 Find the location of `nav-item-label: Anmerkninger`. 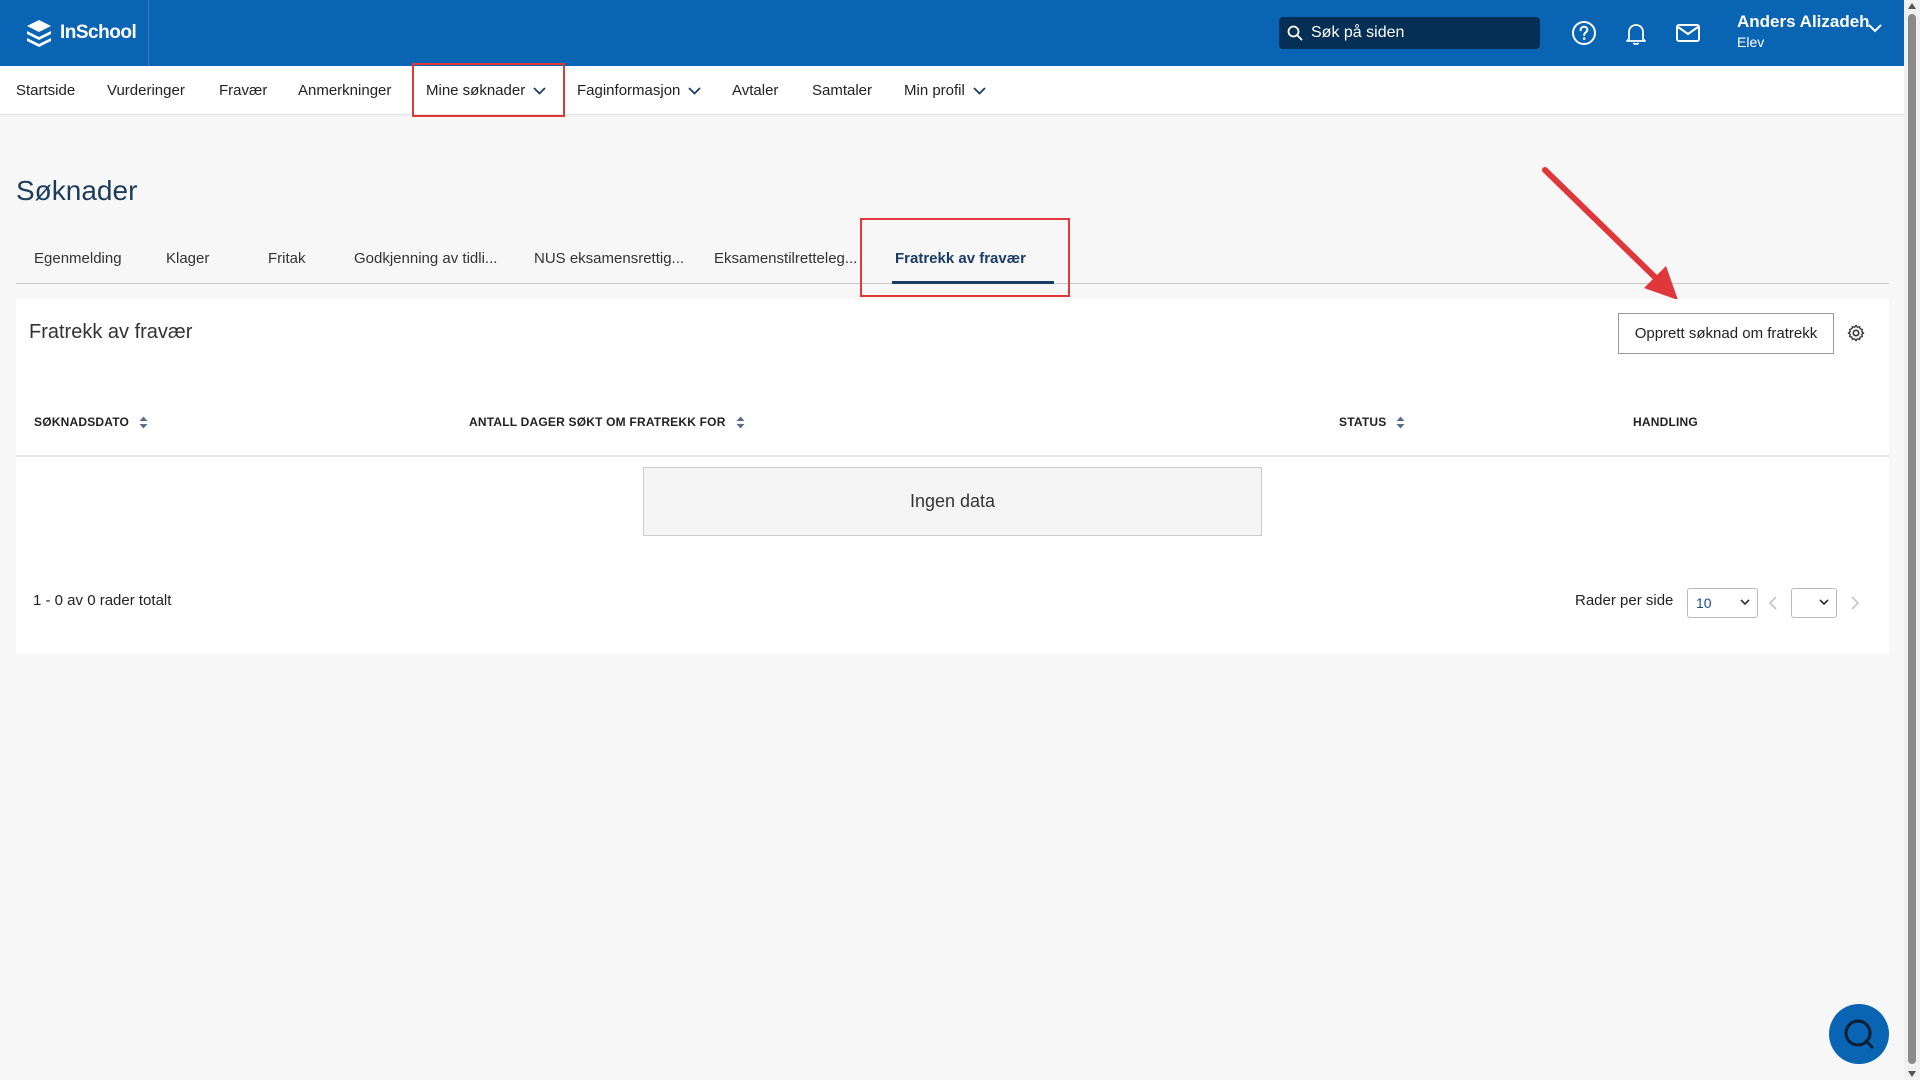

nav-item-label: Anmerkninger is located at coordinates (345, 90).